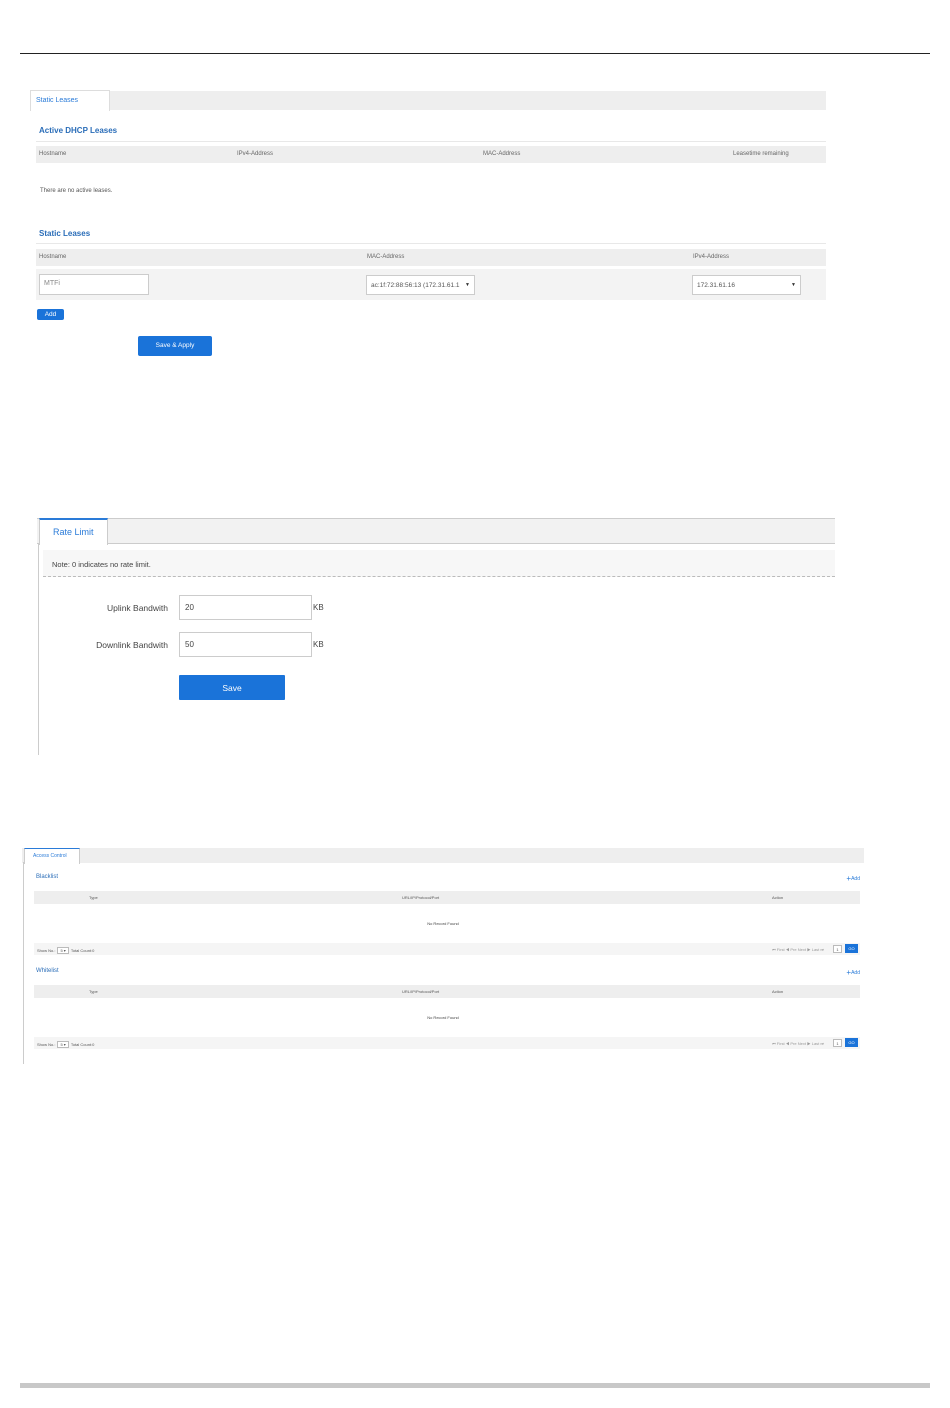 The width and height of the screenshot is (950, 1408). What do you see at coordinates (443, 923) in the screenshot?
I see `blacklist-empty-text: No Record Found` at bounding box center [443, 923].